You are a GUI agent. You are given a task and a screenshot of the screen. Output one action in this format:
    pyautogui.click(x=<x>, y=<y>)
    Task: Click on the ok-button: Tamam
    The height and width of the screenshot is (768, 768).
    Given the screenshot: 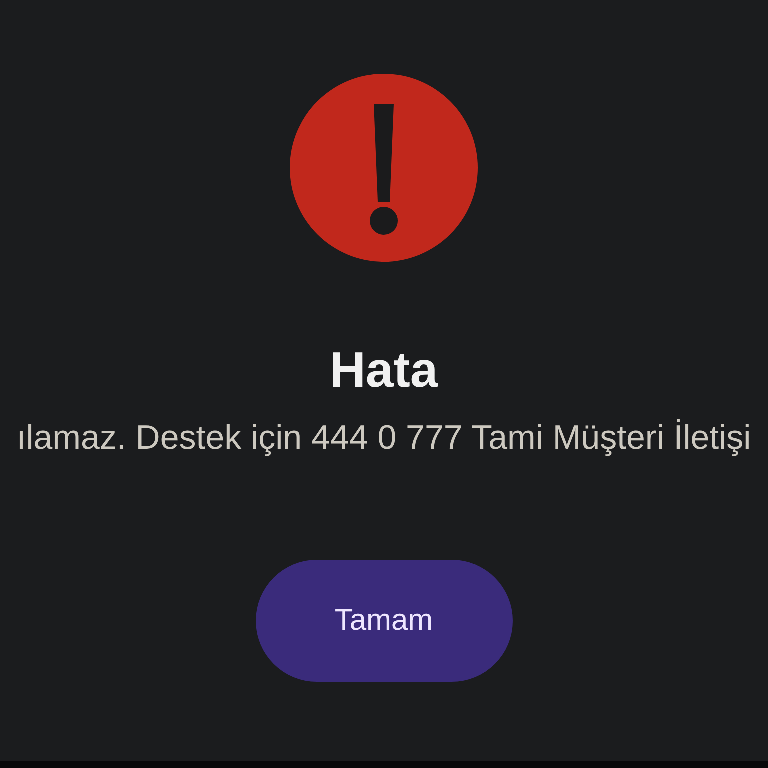 What is the action you would take?
    pyautogui.click(x=384, y=621)
    